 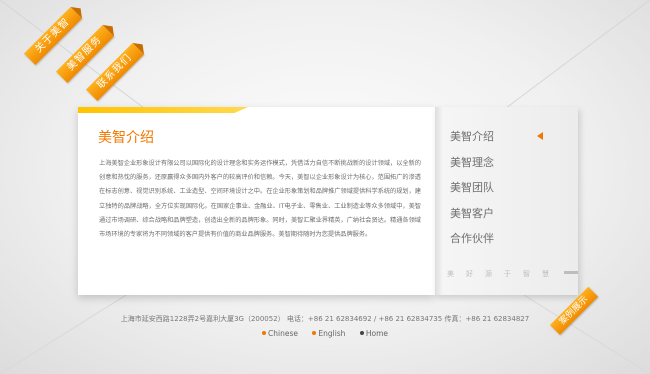 I want to click on lang-english: English, so click(x=328, y=333).